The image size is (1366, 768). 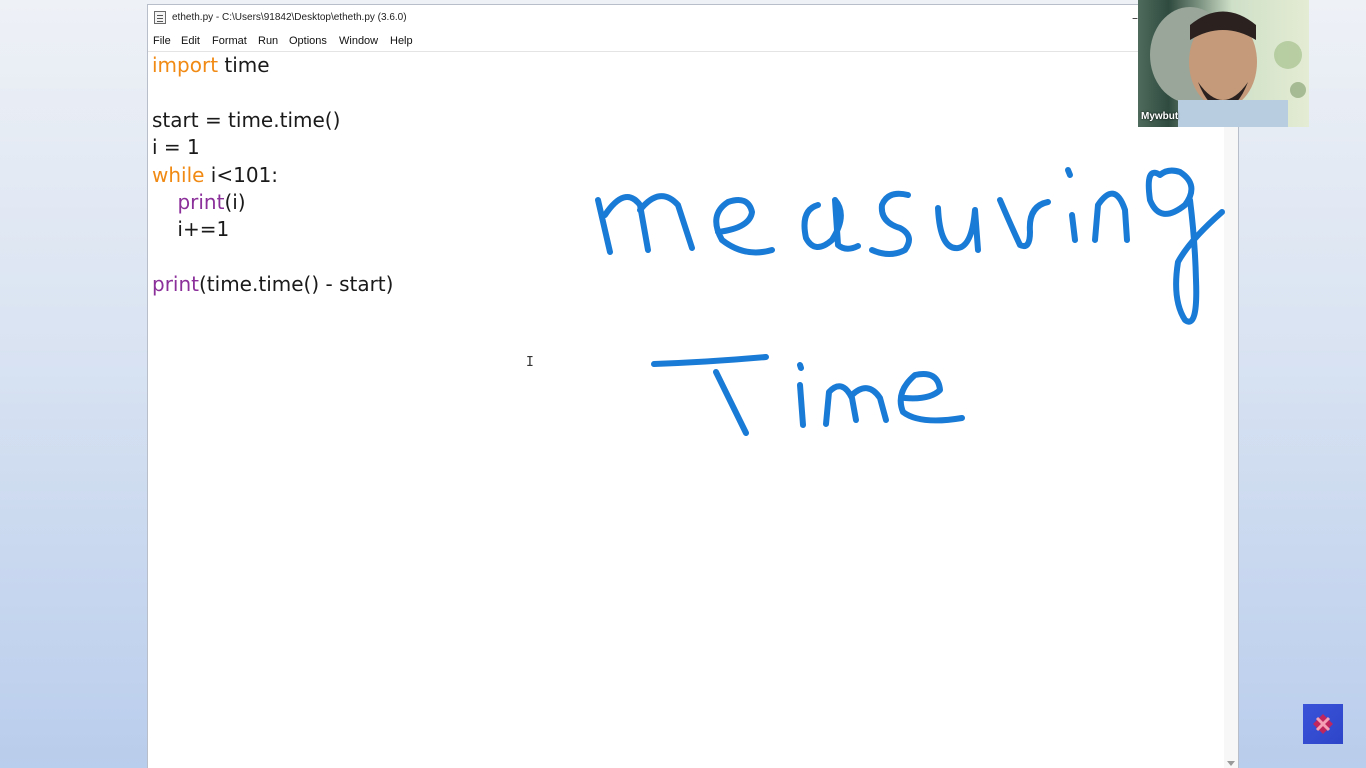 I want to click on file-icon, so click(x=160, y=17).